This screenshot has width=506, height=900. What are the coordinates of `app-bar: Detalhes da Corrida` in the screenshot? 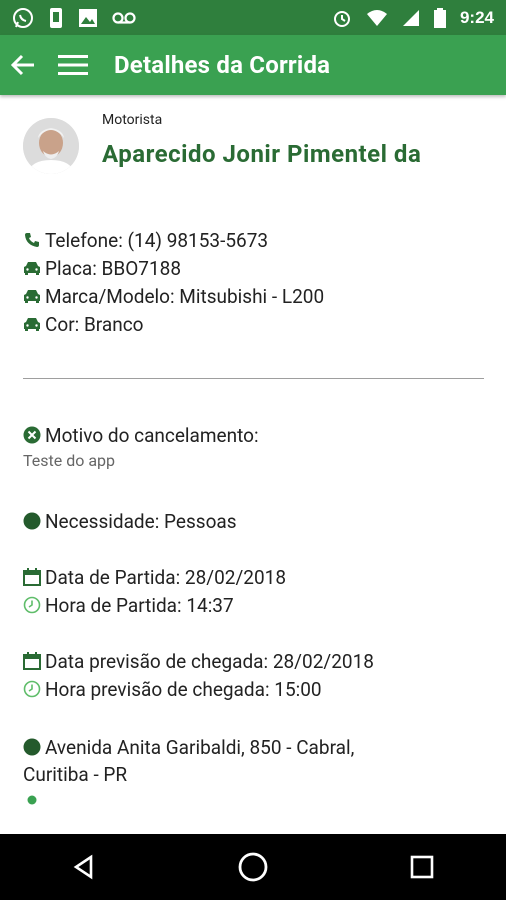 It's located at (253, 65).